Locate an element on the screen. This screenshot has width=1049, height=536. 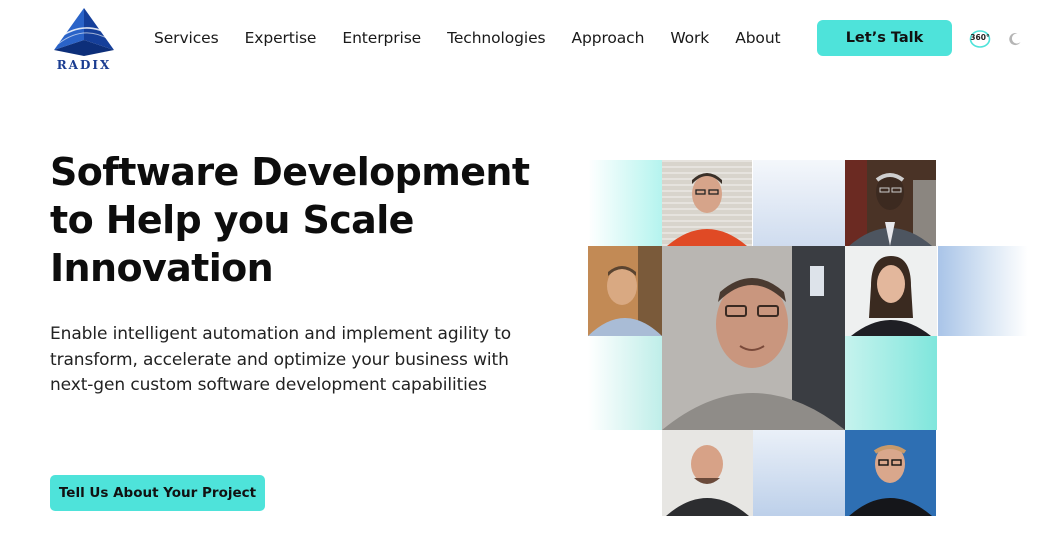
360-badge-label: 360° is located at coordinates (980, 37).